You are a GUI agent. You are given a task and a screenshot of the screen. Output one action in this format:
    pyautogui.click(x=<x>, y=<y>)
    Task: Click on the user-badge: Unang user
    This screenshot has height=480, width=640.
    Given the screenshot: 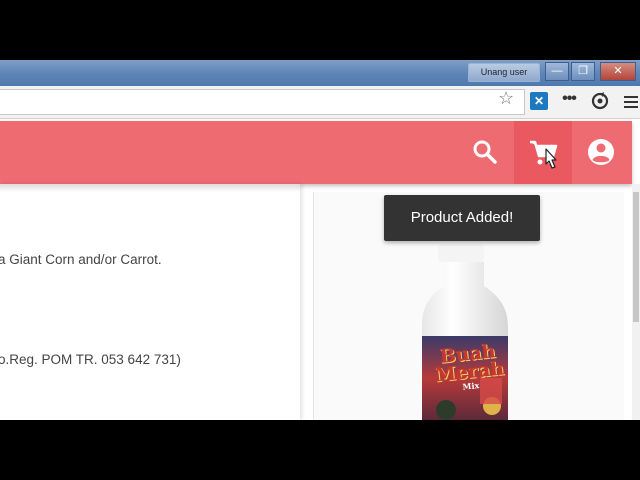 What is the action you would take?
    pyautogui.click(x=504, y=72)
    